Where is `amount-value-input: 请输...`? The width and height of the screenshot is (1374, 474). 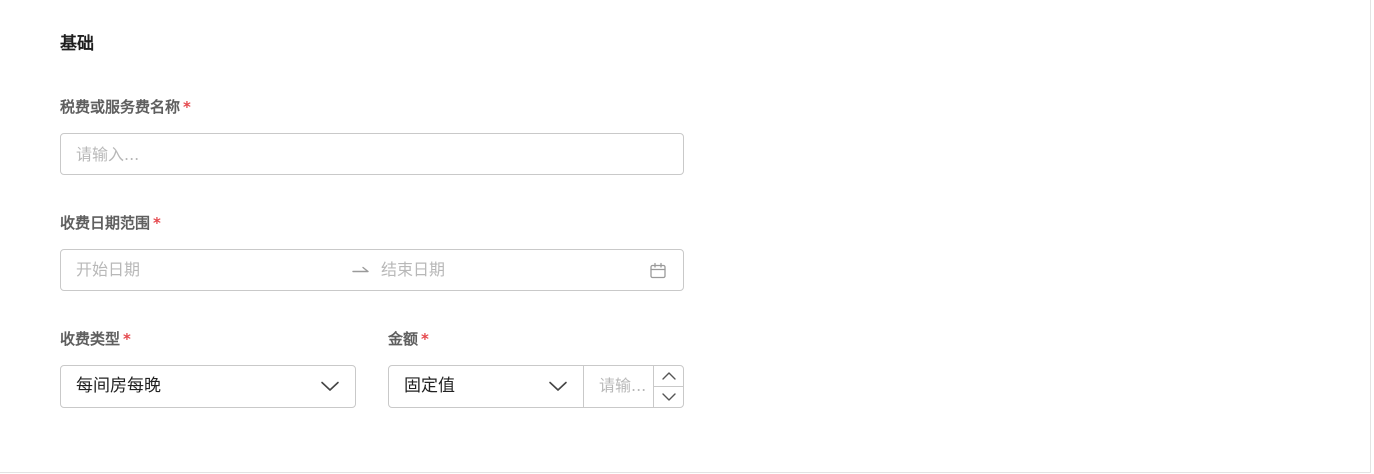
amount-value-input: 请输... is located at coordinates (622, 386).